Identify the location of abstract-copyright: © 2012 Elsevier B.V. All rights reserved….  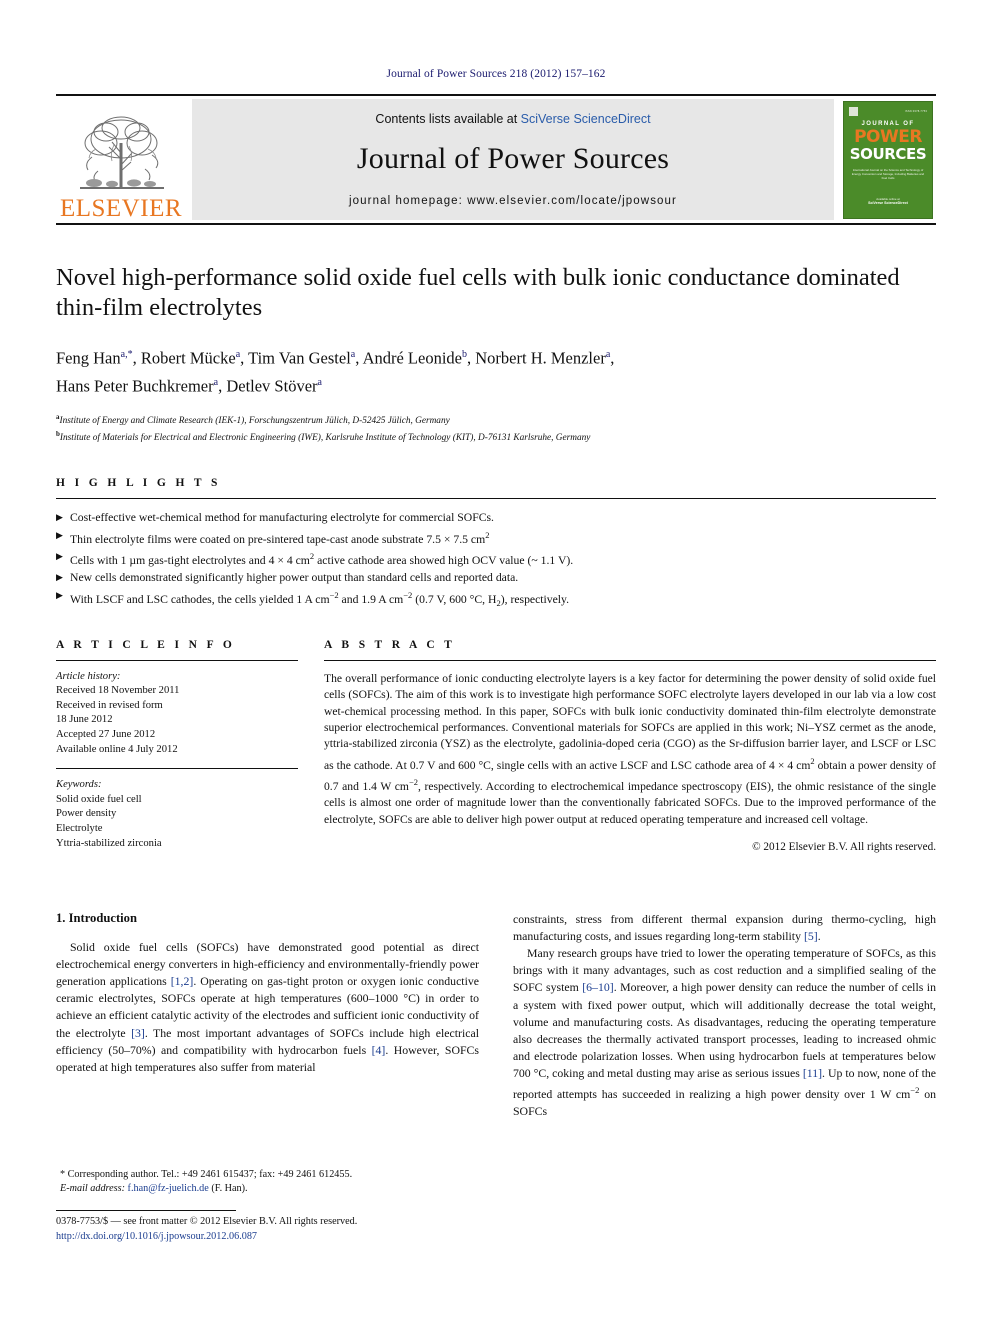
(844, 847).